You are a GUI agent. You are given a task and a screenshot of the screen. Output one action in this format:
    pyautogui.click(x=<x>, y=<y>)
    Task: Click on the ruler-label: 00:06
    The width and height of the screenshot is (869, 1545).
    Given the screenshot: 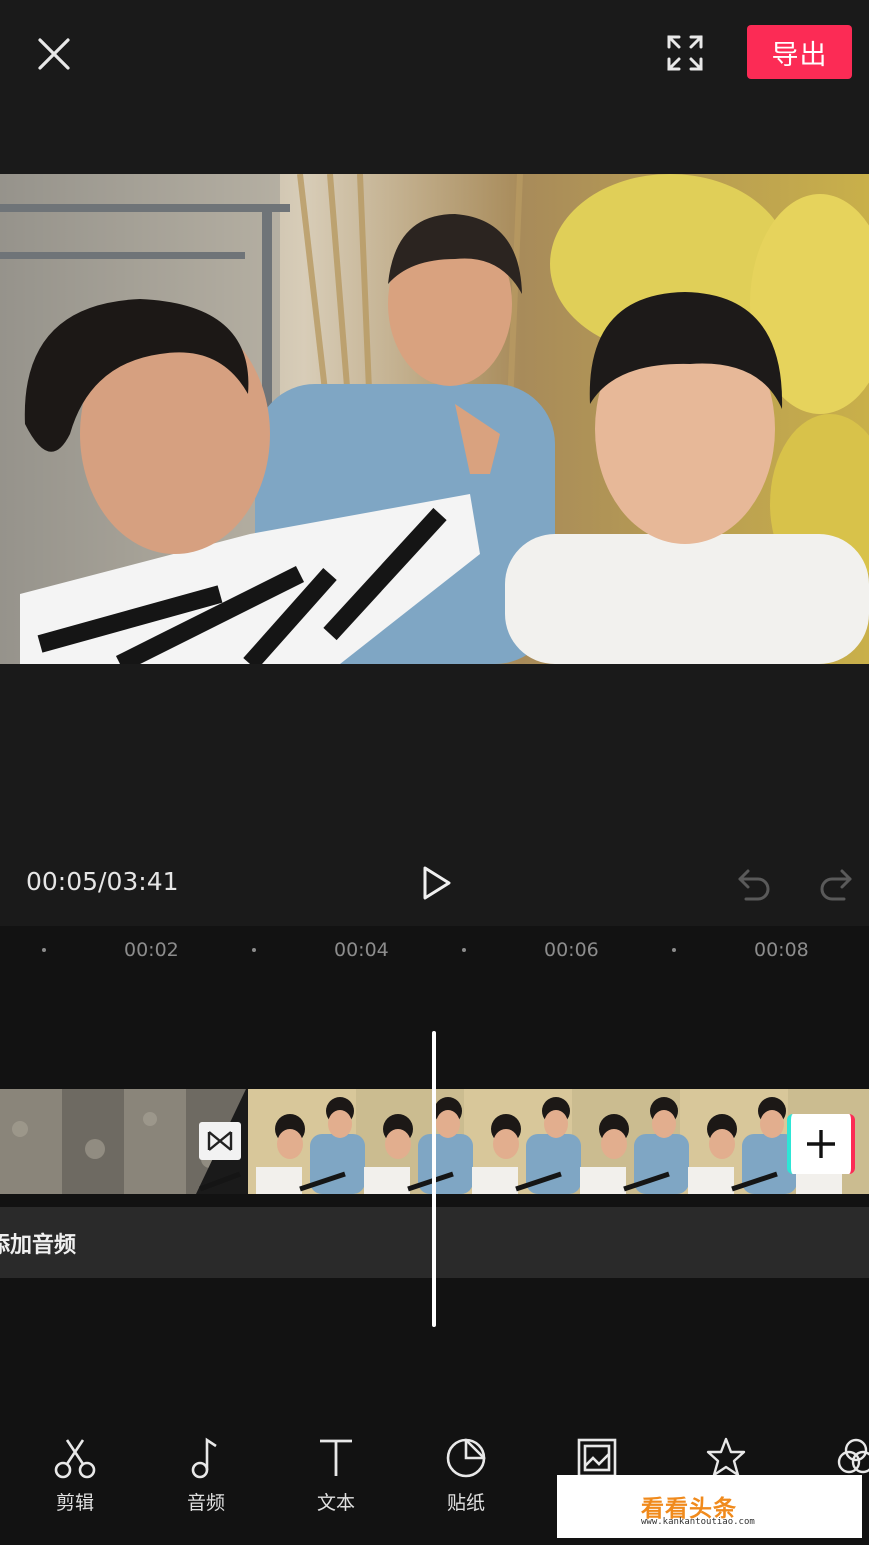 What is the action you would take?
    pyautogui.click(x=571, y=950)
    